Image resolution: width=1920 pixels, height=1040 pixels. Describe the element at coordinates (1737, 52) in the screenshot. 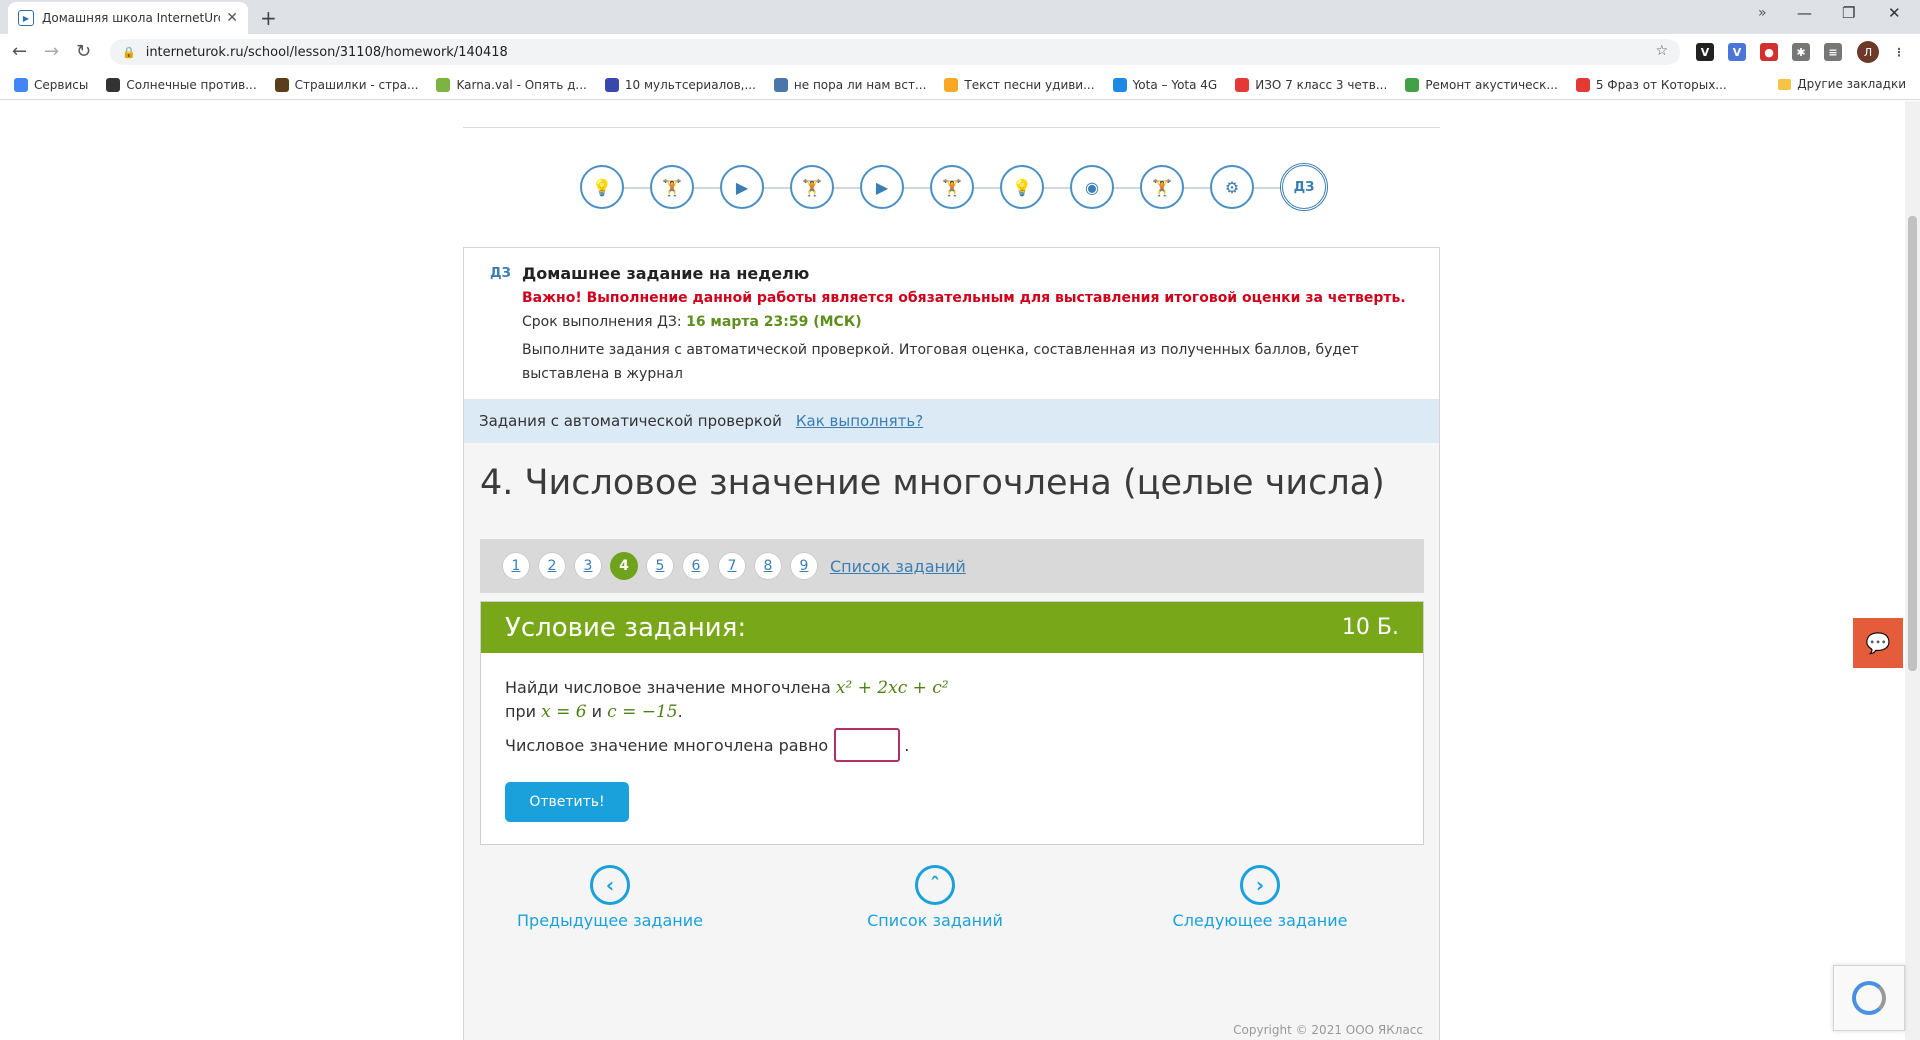

I see `ext-v2-icon: V` at that location.